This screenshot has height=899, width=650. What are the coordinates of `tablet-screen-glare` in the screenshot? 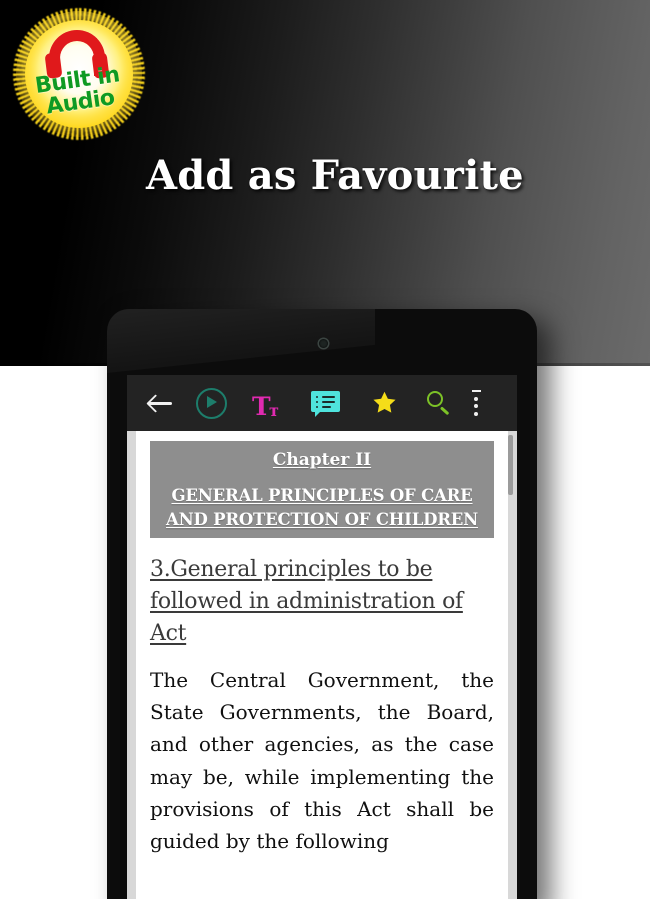 It's located at (241, 341).